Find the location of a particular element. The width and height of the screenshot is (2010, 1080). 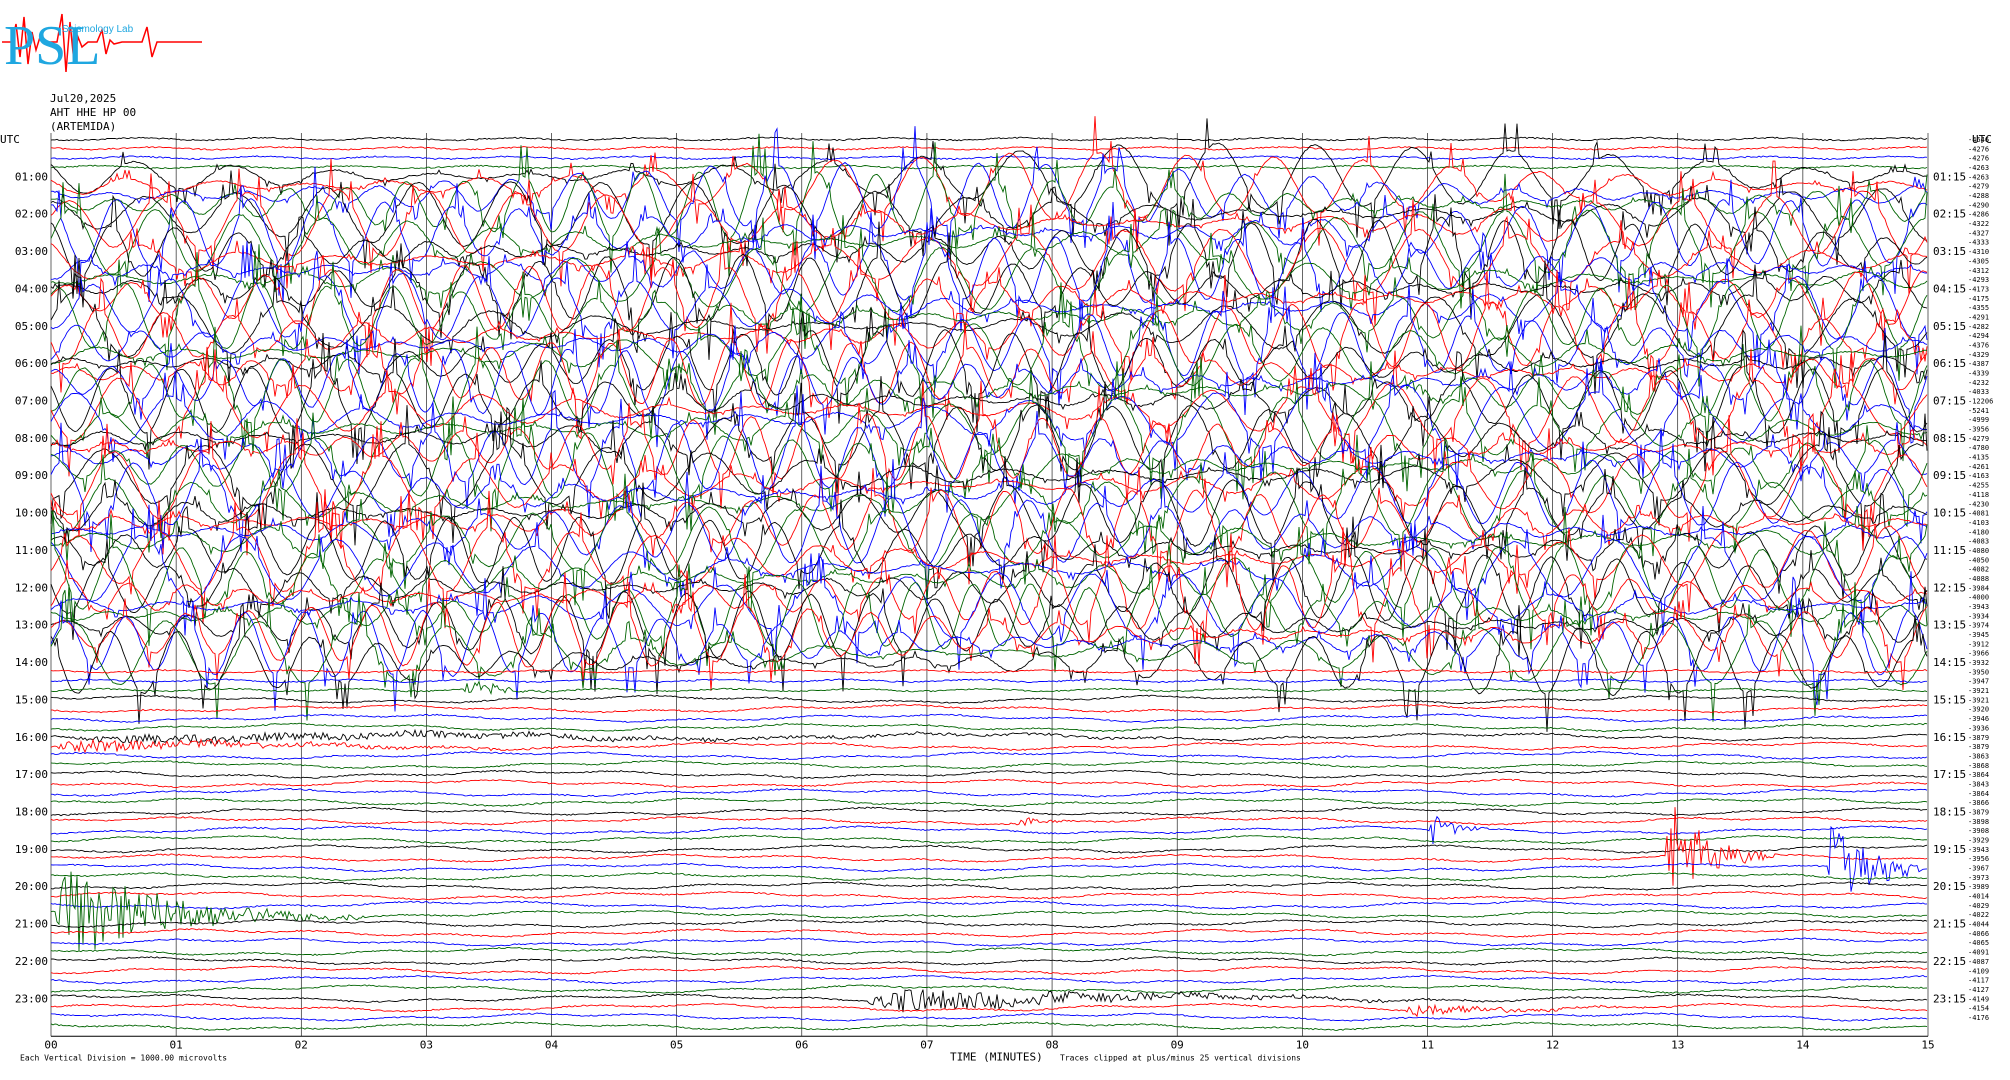

trace-offset-label: -3945 is located at coordinates (1978, 635).